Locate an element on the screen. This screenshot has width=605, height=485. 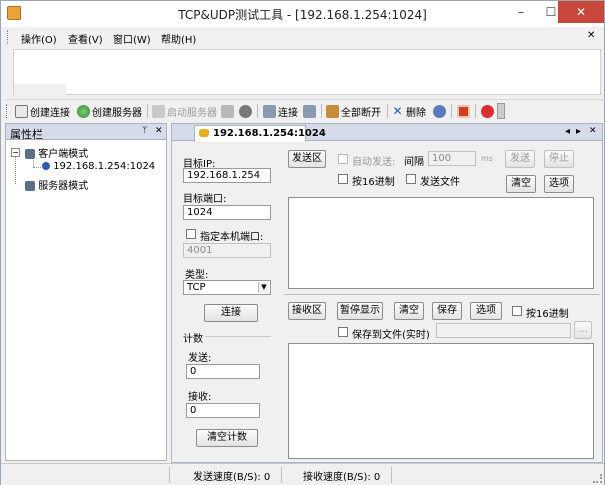
disconnect-icon is located at coordinates (309, 111).